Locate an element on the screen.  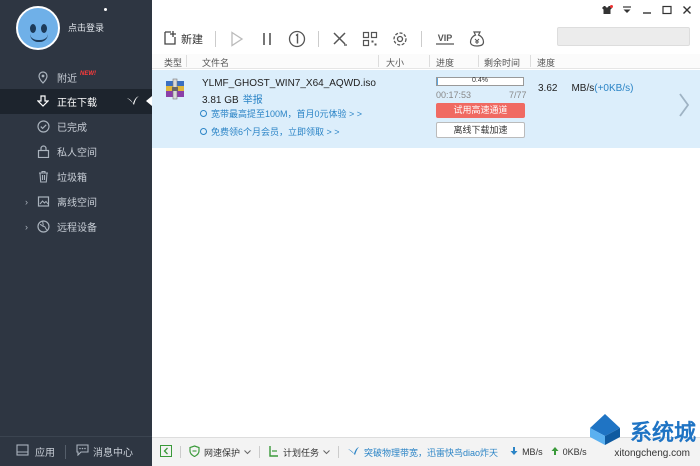
file-name: YLMF_GHOST_WIN7_X64_AQWD.iso is located at coordinates (289, 83).